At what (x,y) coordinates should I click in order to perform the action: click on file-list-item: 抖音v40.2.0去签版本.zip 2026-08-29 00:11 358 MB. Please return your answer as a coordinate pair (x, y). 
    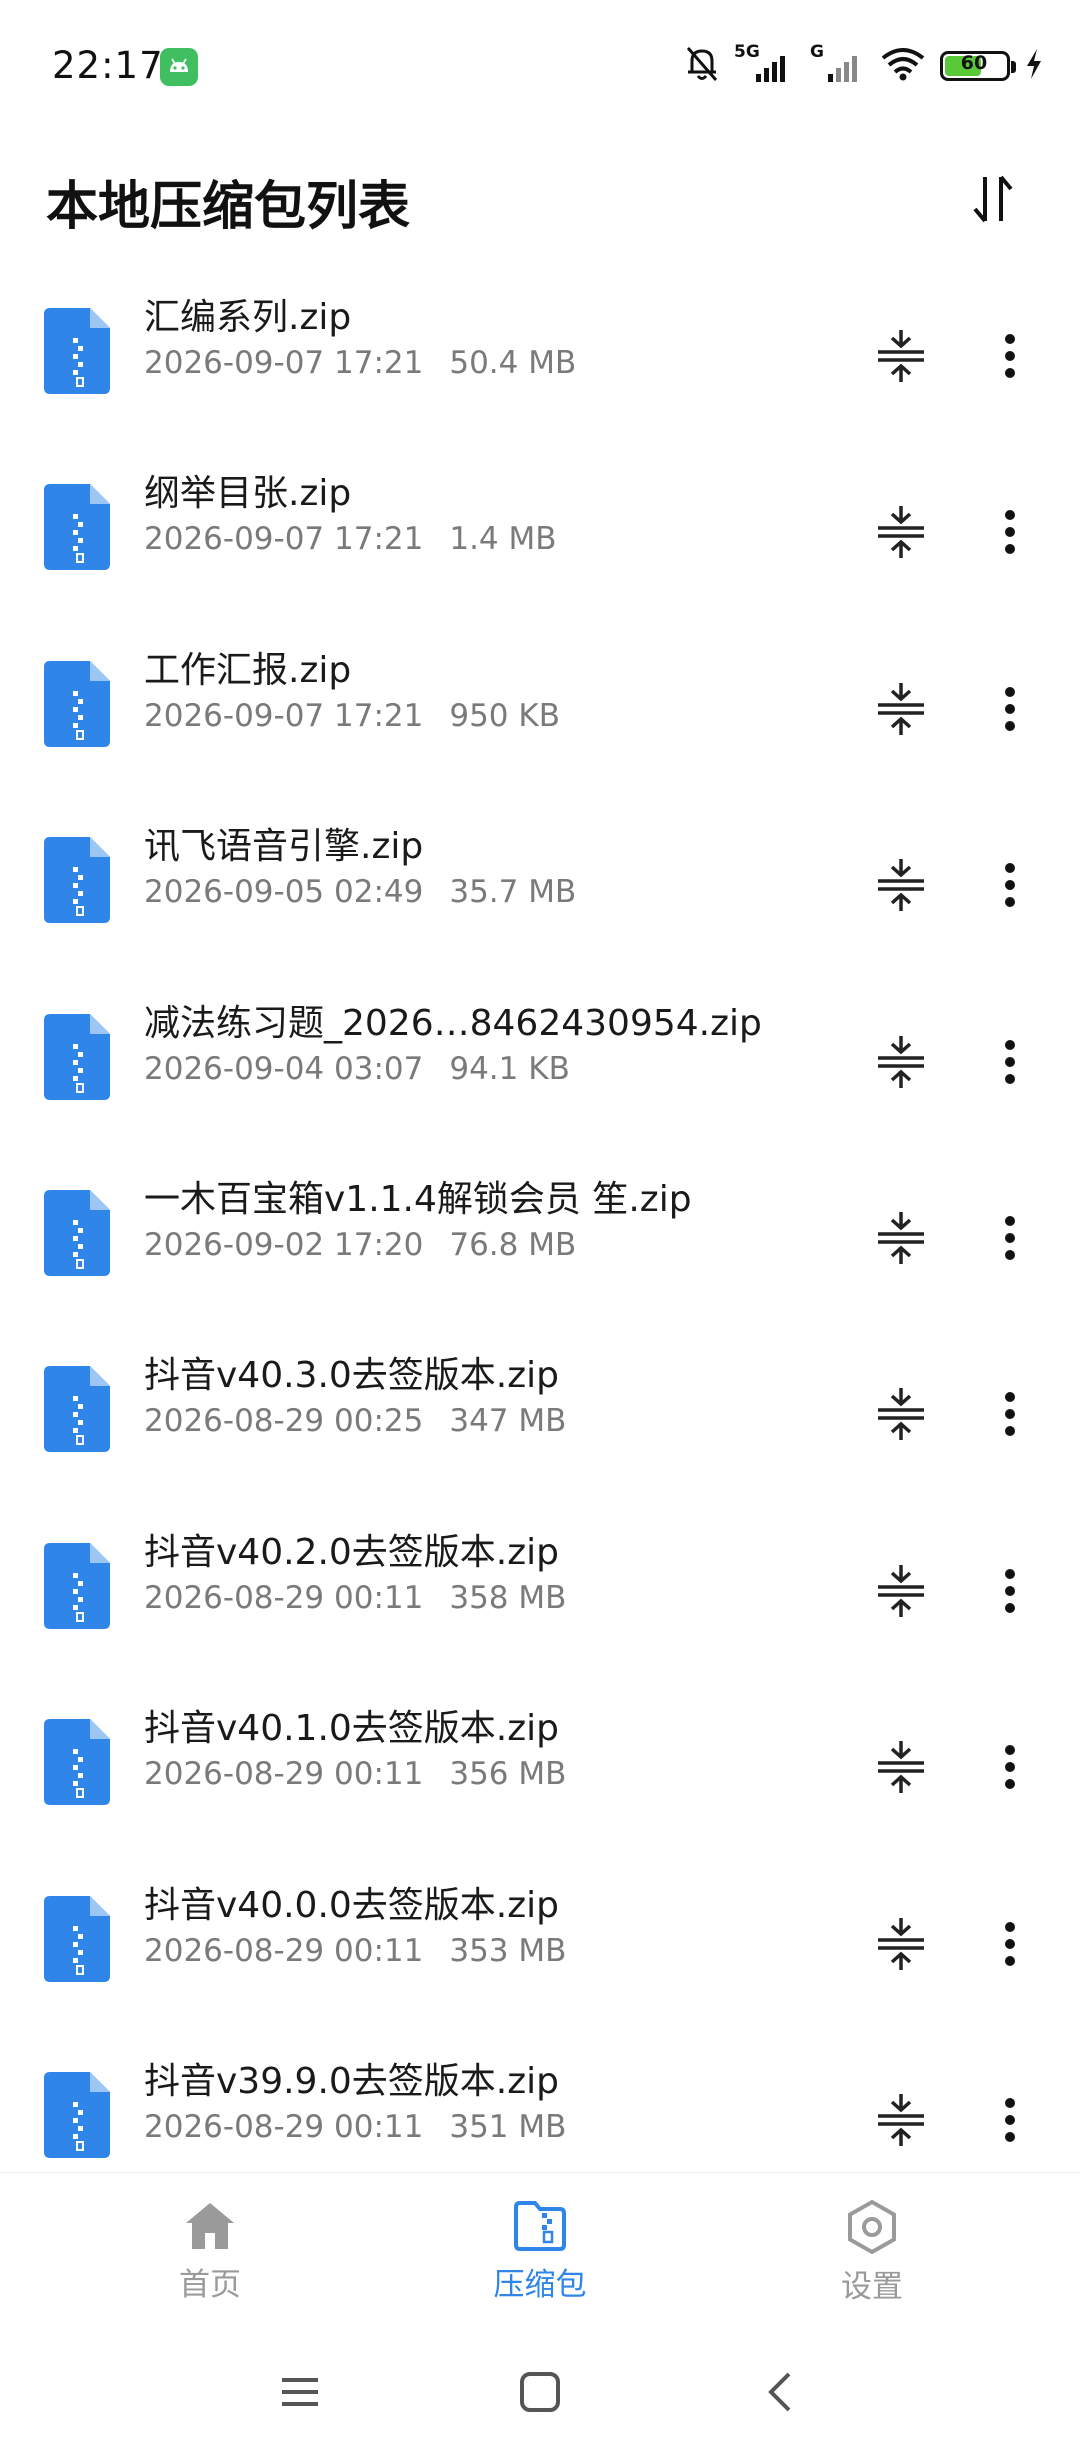
    Looking at the image, I should click on (540, 1593).